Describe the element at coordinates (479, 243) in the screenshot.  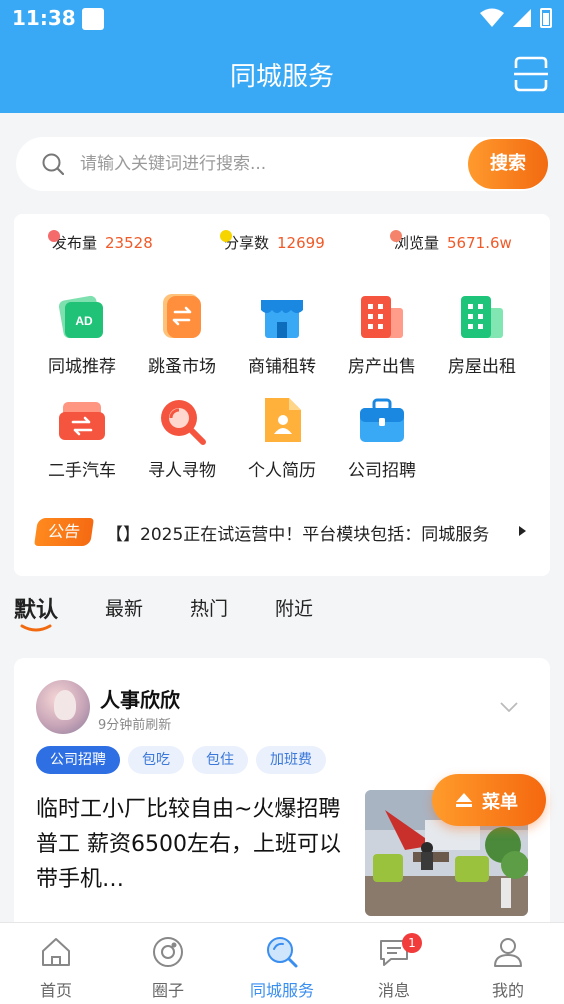
I see `stat-value: 5671.6w` at that location.